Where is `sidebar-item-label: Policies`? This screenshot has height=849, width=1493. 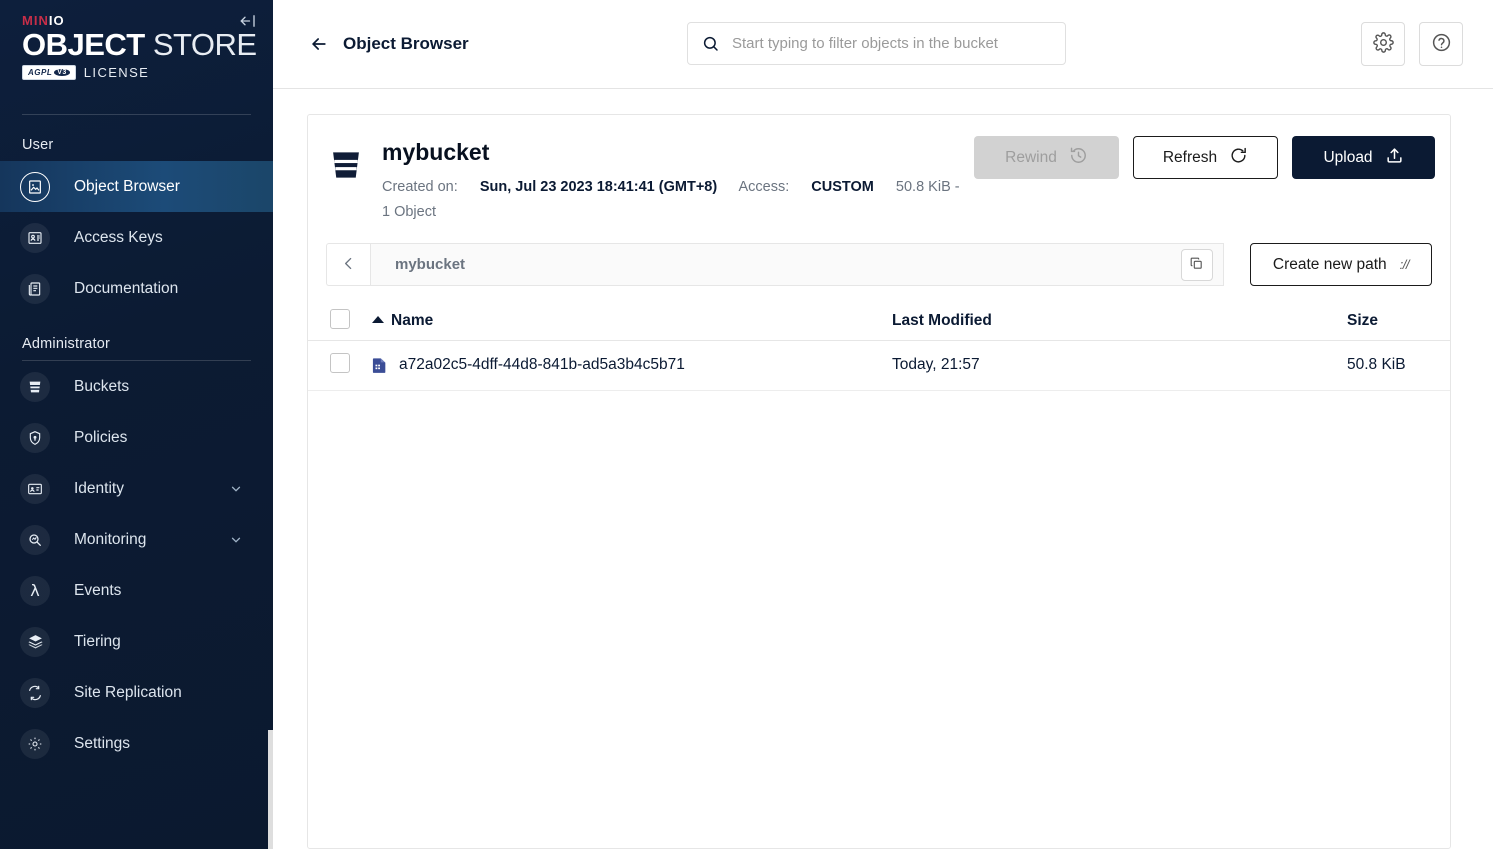
sidebar-item-label: Policies is located at coordinates (101, 437).